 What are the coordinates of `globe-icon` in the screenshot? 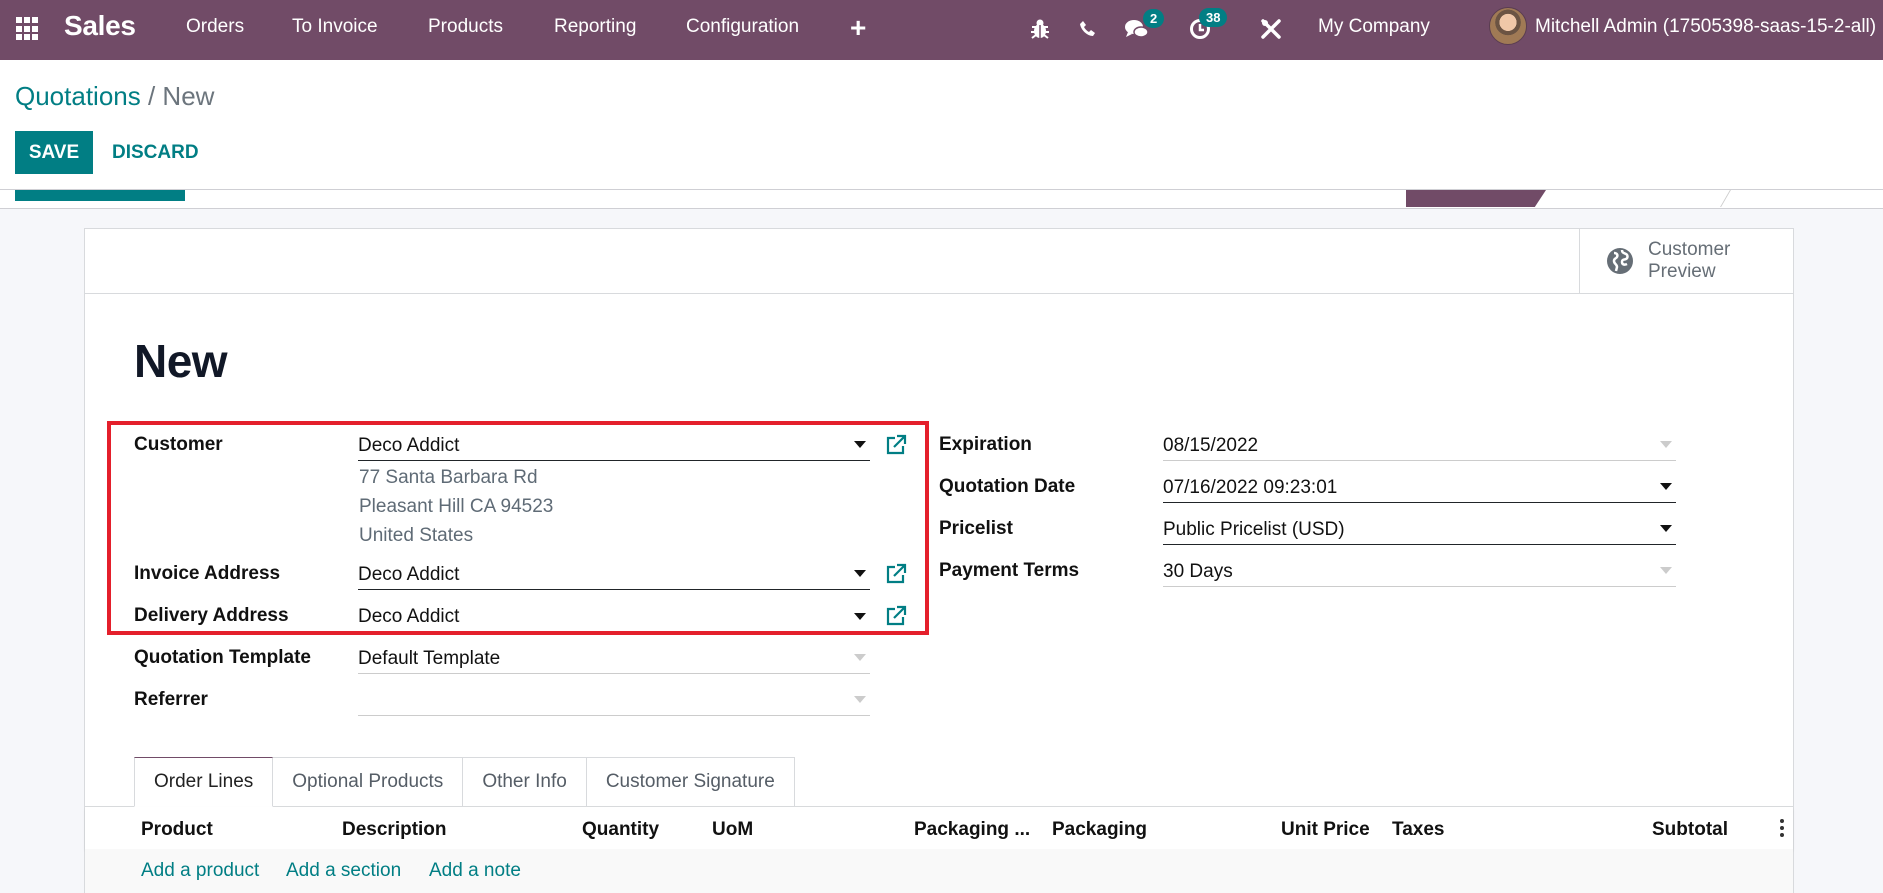 It's located at (1620, 261).